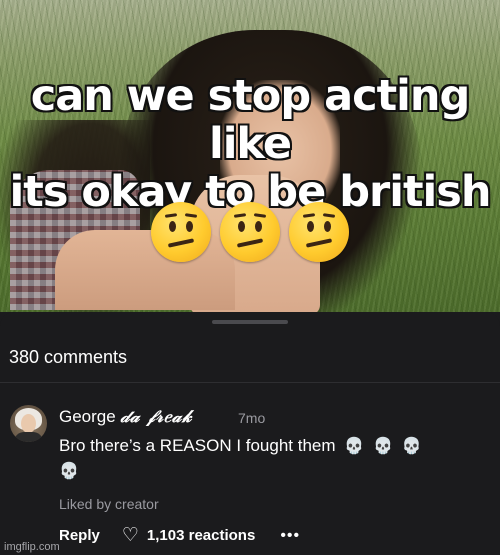 The height and width of the screenshot is (555, 500). I want to click on reactions-count: 1,103 reactions, so click(201, 535).